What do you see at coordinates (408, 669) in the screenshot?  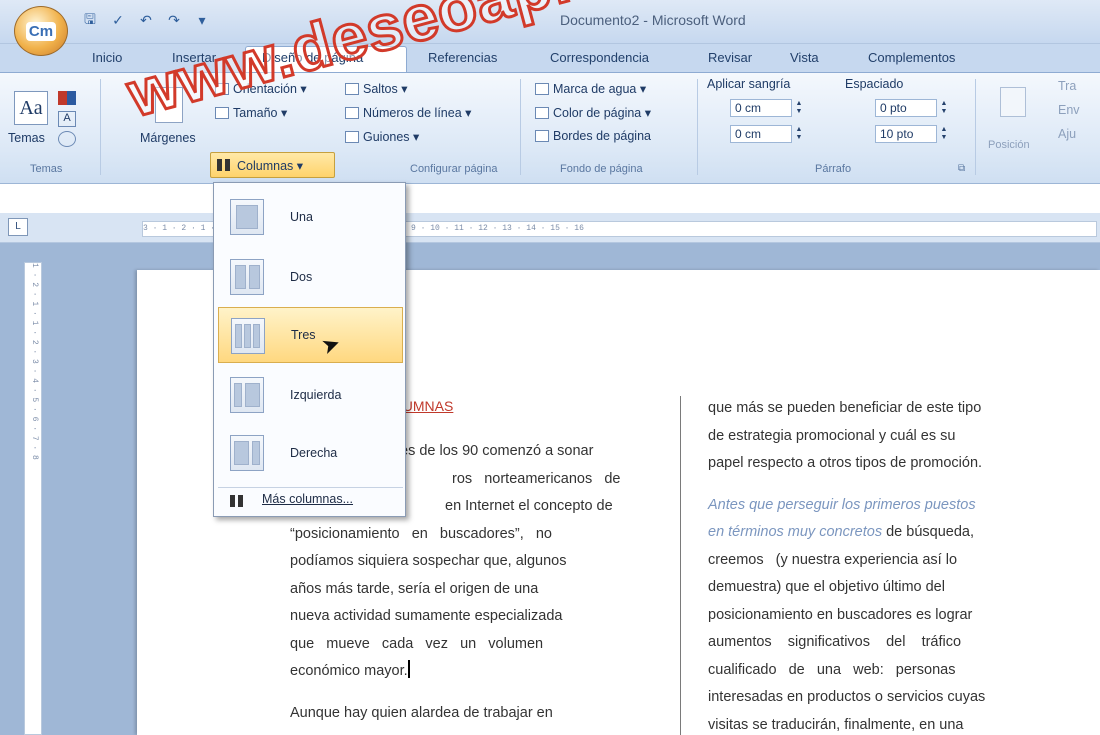 I see `text-caret` at bounding box center [408, 669].